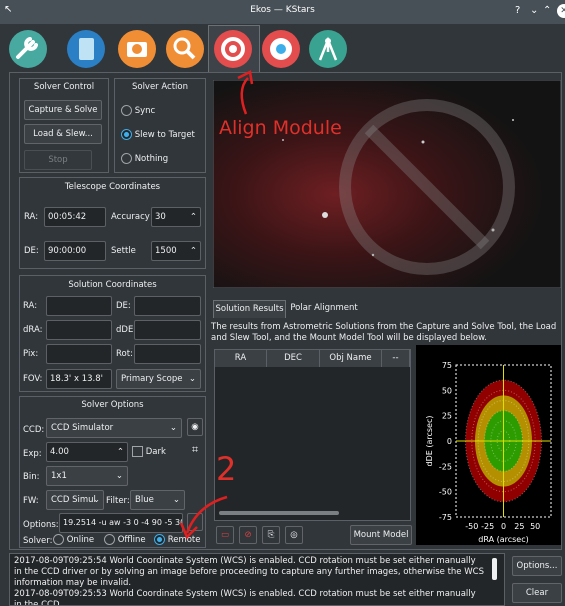 This screenshot has width=565, height=606. I want to click on mount-tab-icon, so click(328, 49).